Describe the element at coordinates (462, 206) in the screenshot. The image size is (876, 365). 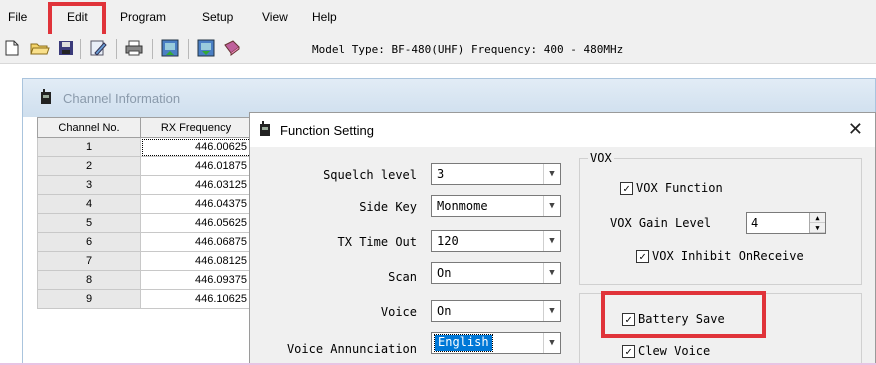
I see `side-key-value: Monmome` at that location.